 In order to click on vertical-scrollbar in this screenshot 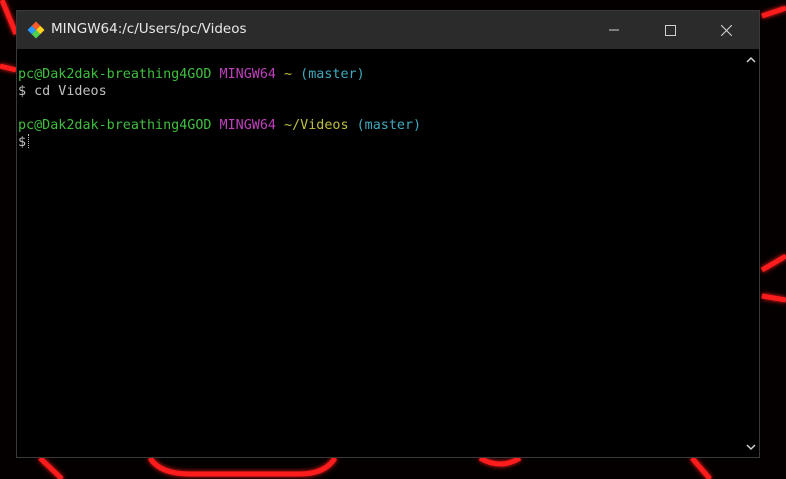, I will do `click(751, 253)`.